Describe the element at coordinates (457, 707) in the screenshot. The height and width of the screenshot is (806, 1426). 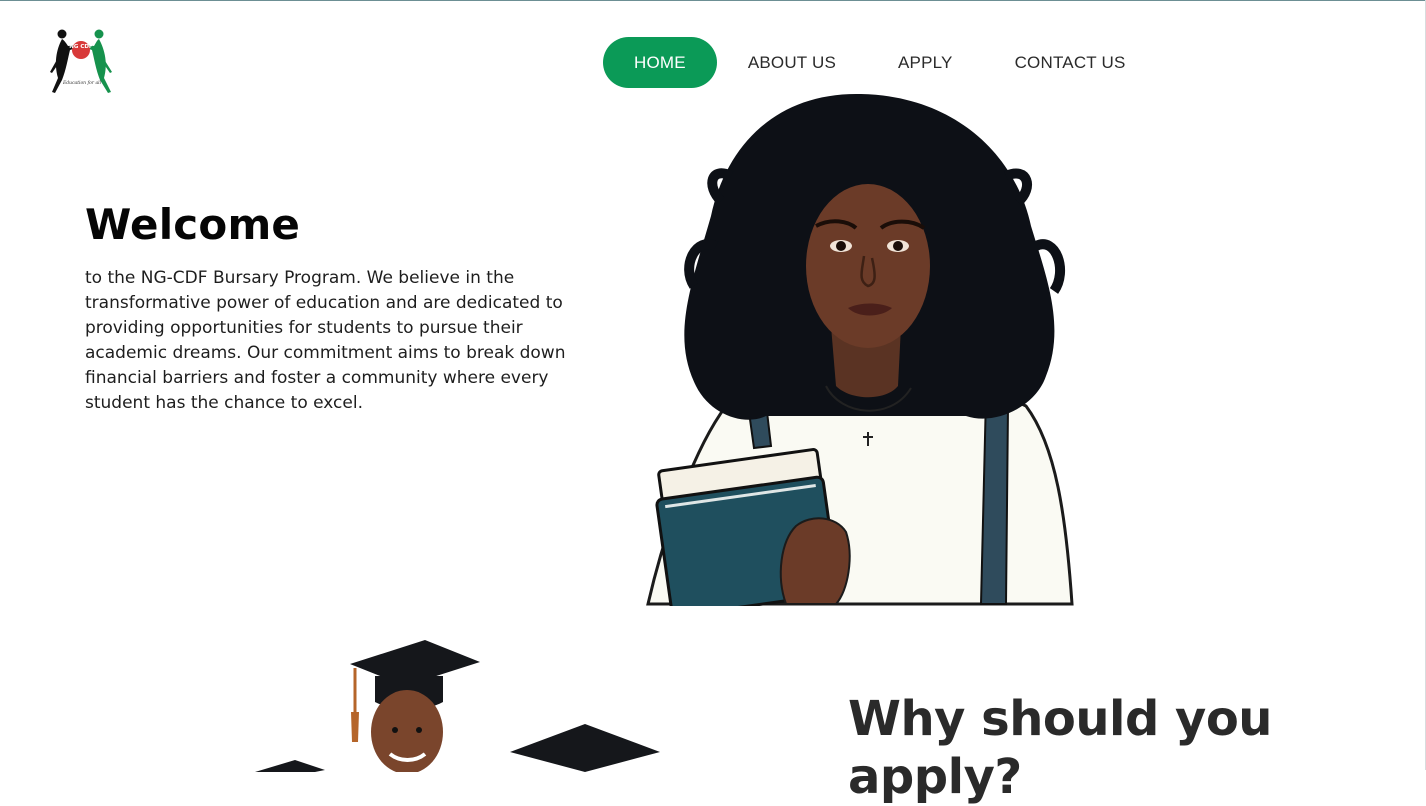
I see `graduates-image` at that location.